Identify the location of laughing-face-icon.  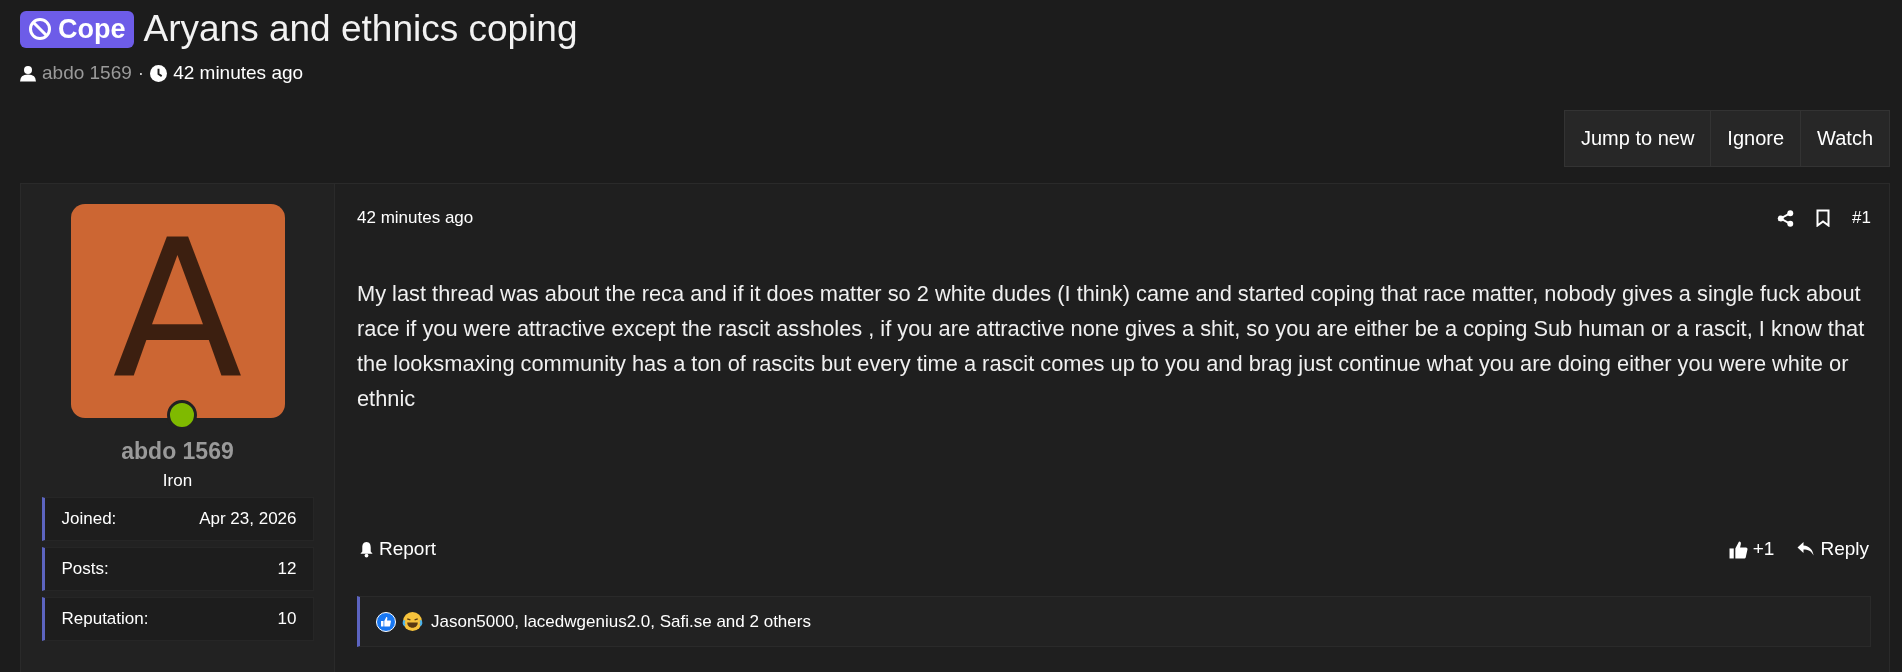
(412, 621).